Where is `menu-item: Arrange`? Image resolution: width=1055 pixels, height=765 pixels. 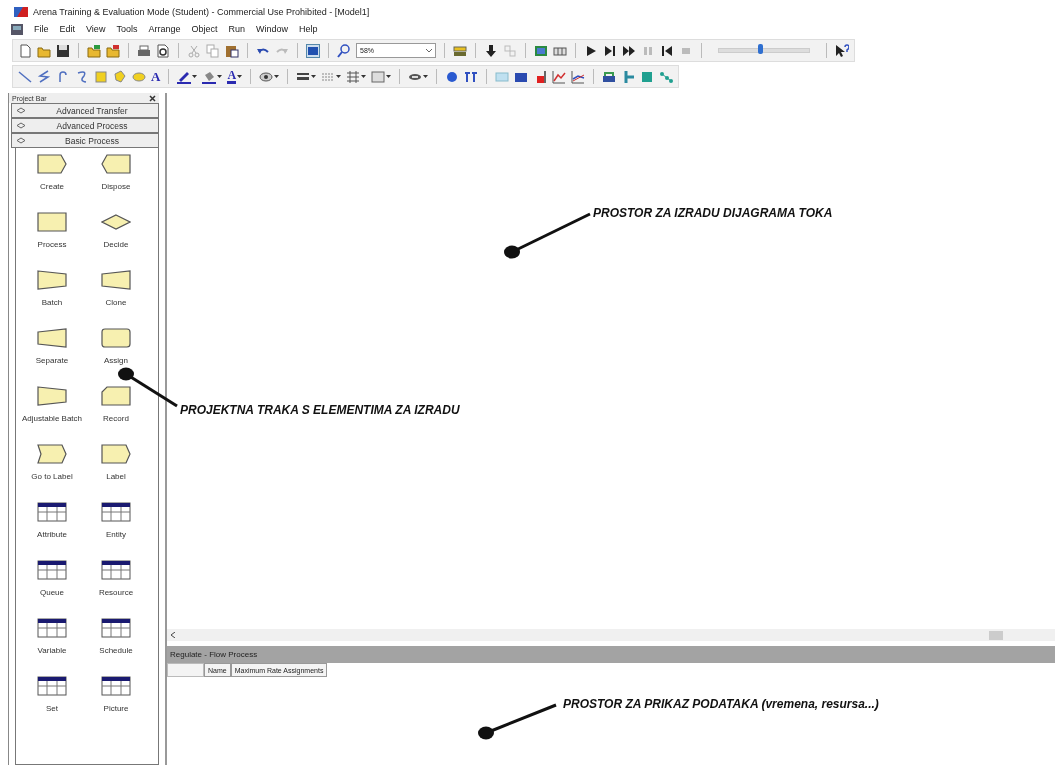 menu-item: Arrange is located at coordinates (164, 29).